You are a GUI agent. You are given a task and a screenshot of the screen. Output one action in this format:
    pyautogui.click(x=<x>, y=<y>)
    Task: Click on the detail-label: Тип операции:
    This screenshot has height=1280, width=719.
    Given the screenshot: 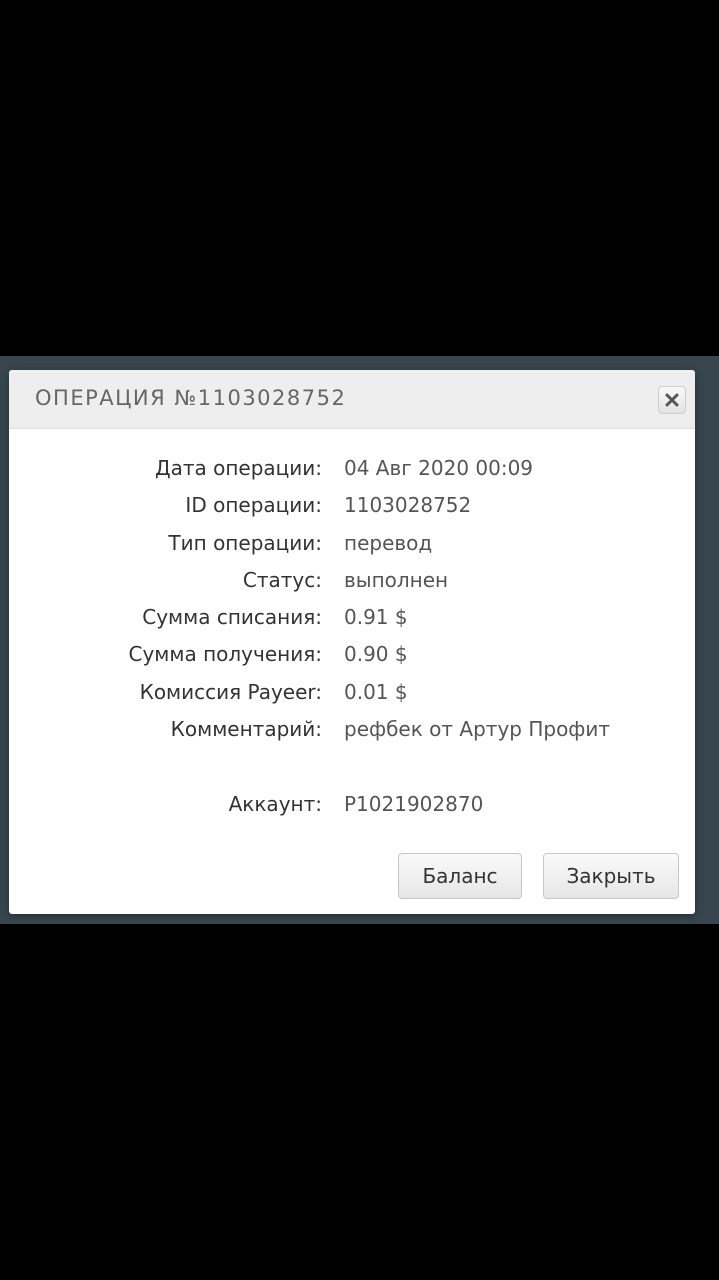 What is the action you would take?
    pyautogui.click(x=245, y=542)
    